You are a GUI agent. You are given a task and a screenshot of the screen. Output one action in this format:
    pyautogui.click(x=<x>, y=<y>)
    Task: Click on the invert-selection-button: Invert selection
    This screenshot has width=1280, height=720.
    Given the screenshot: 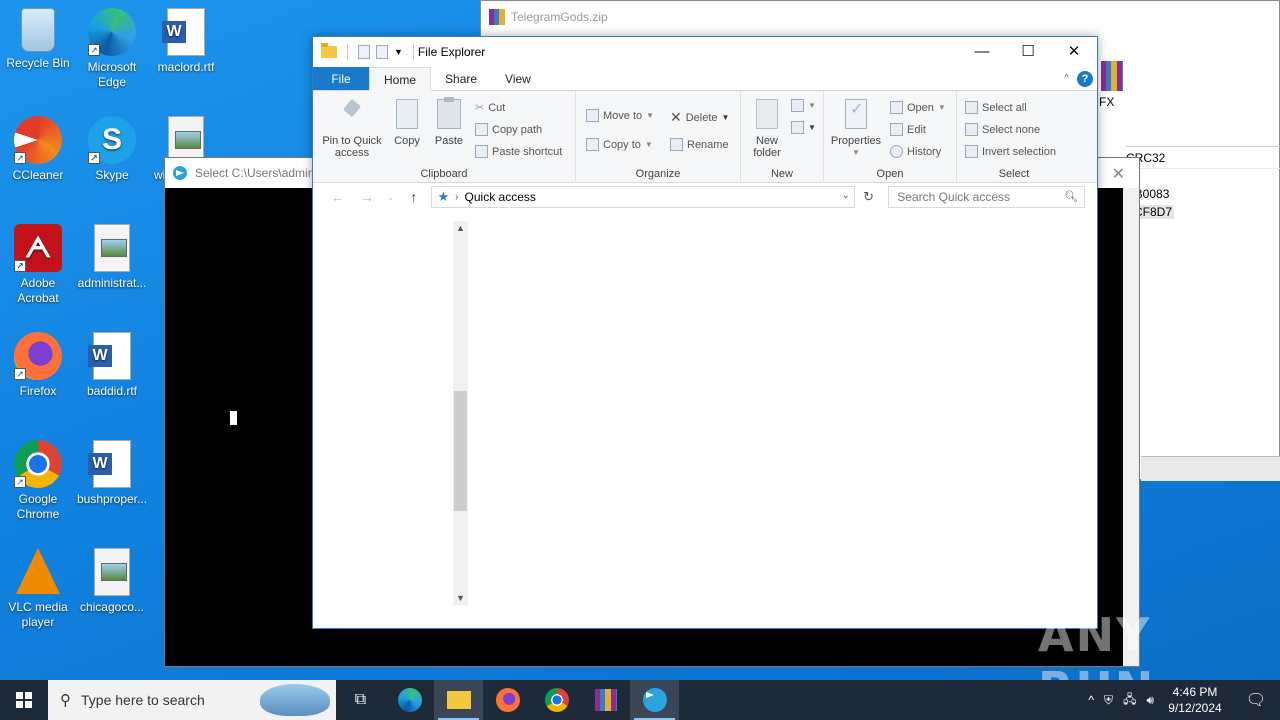 What is the action you would take?
    pyautogui.click(x=1010, y=151)
    